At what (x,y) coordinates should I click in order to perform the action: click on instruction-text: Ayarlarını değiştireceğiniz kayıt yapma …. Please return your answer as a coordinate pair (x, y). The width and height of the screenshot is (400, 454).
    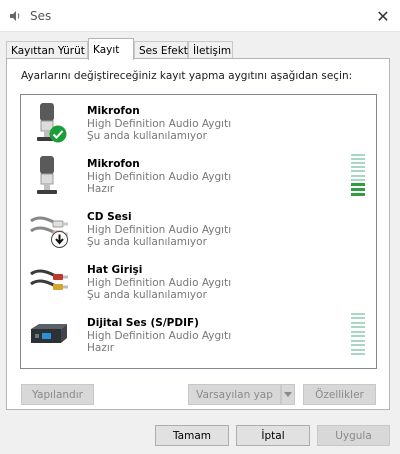
    Looking at the image, I should click on (187, 76).